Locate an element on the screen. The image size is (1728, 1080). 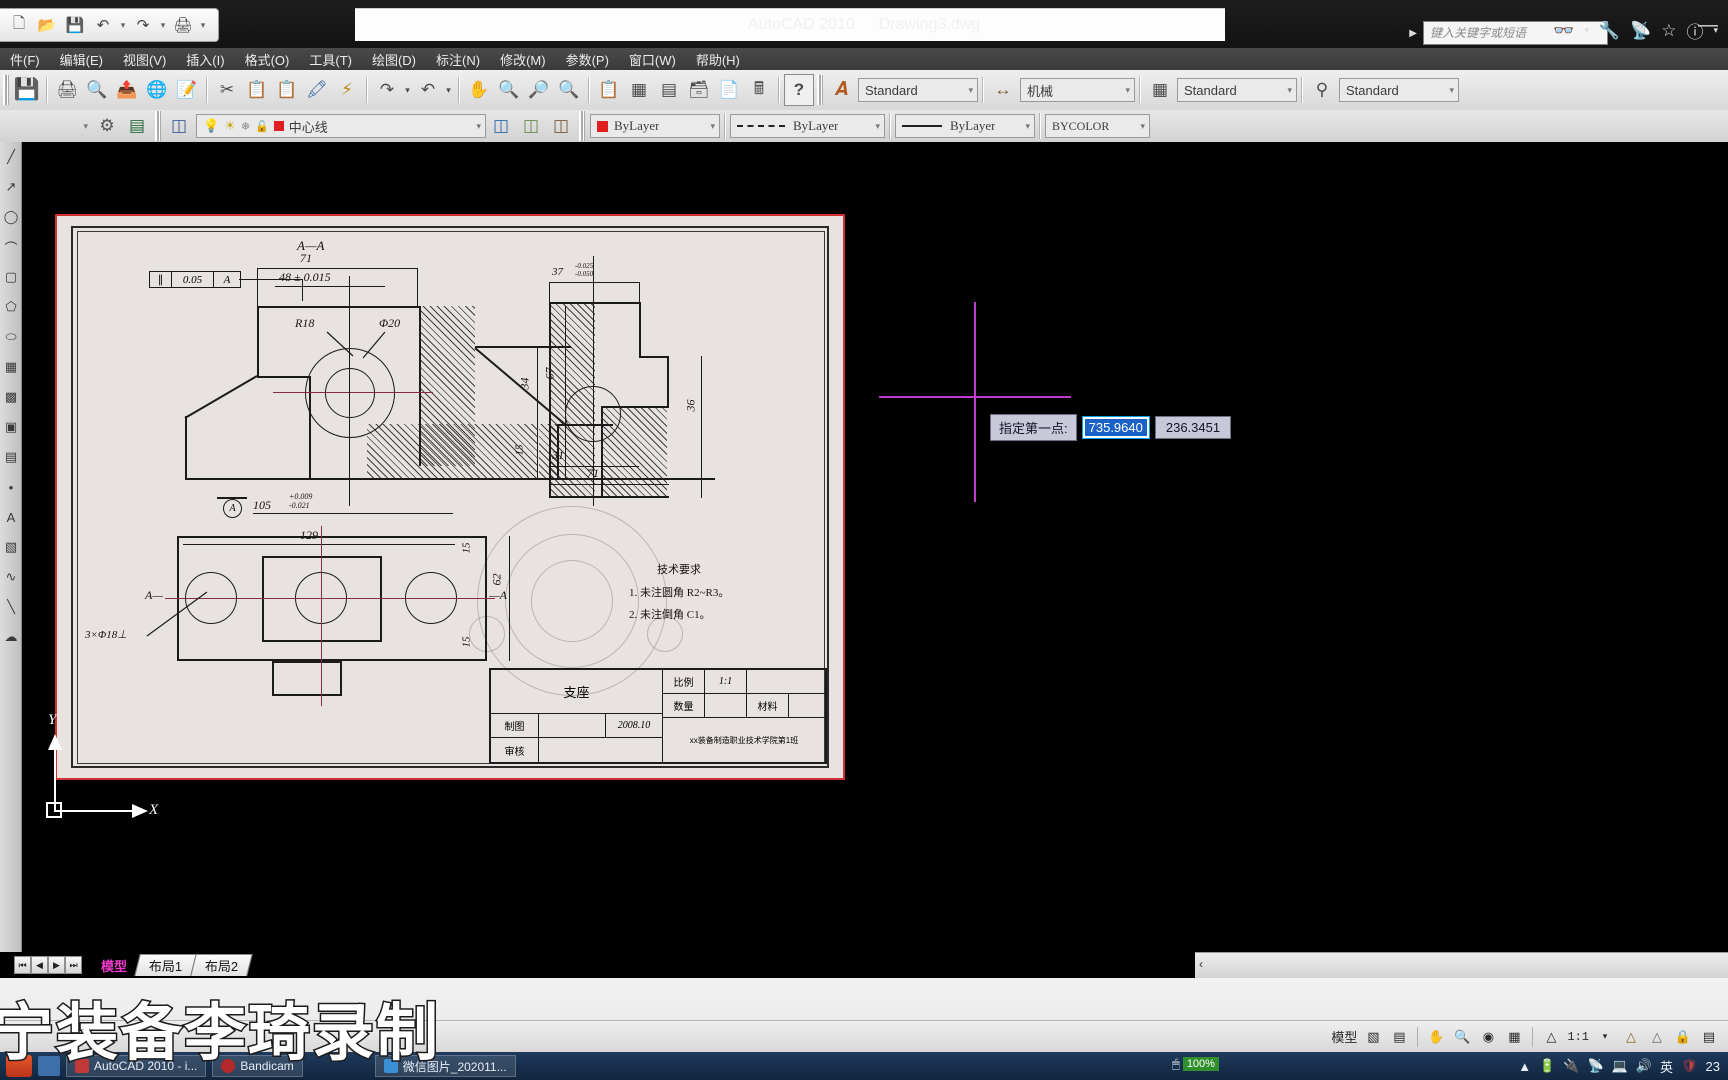
design-center-icon: ▦ is located at coordinates (639, 90).